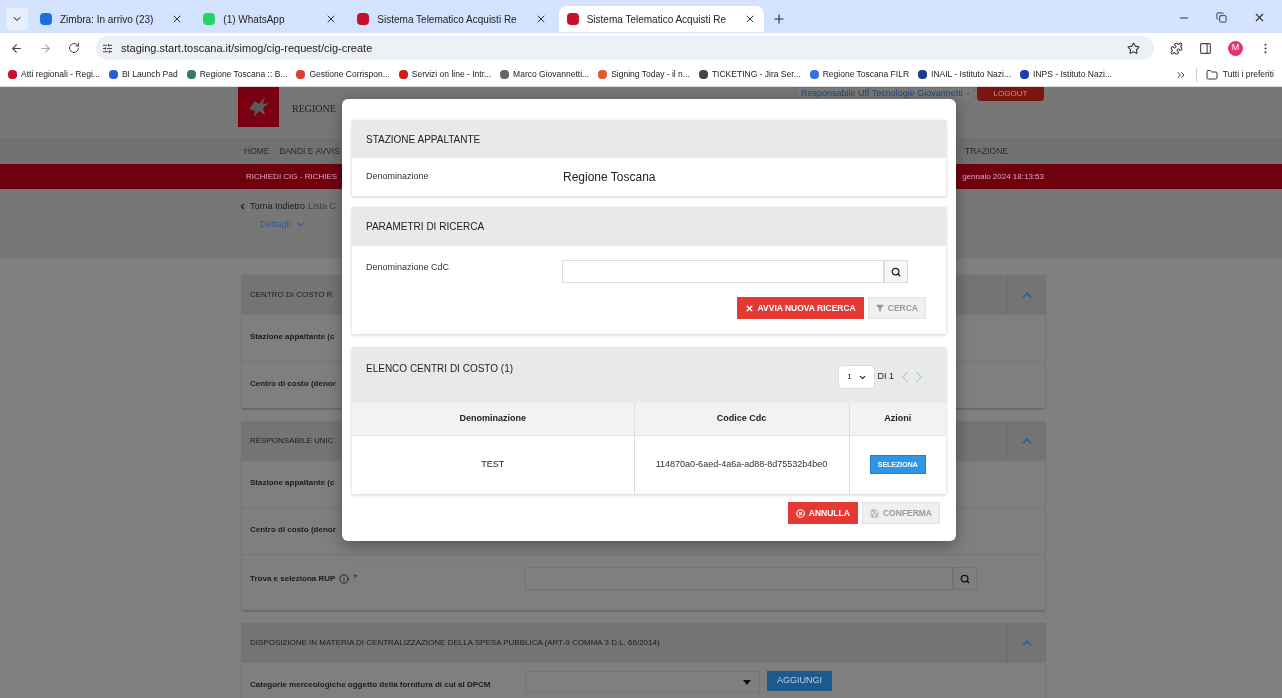 This screenshot has height=698, width=1282. I want to click on section-title: ELENCO CENTRI DI COSTO (1), so click(440, 369).